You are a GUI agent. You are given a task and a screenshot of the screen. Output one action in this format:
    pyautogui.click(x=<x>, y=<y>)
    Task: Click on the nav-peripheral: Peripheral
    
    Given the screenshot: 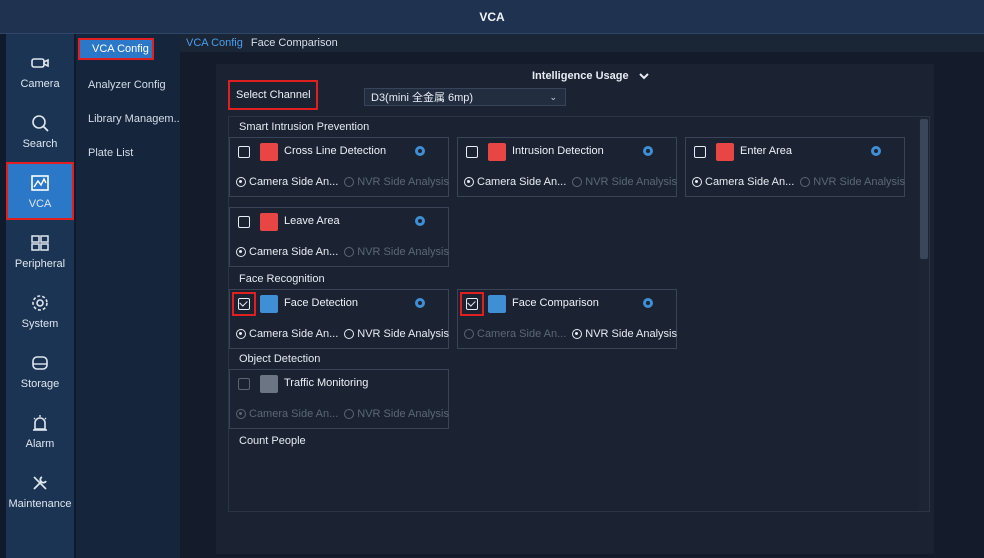 What is the action you would take?
    pyautogui.click(x=40, y=251)
    